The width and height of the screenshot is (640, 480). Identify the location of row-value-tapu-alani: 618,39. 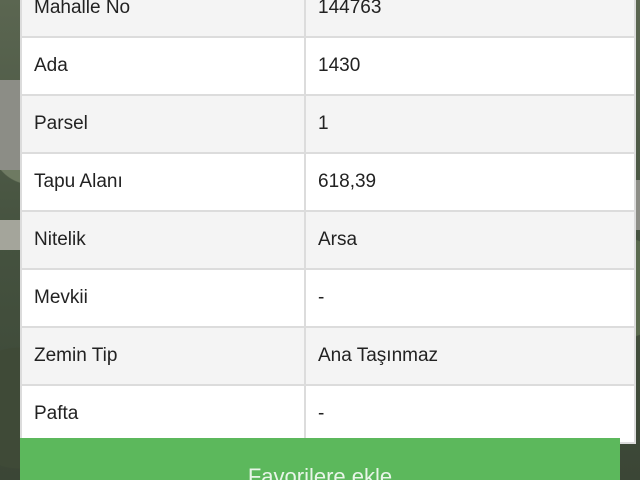
(470, 182).